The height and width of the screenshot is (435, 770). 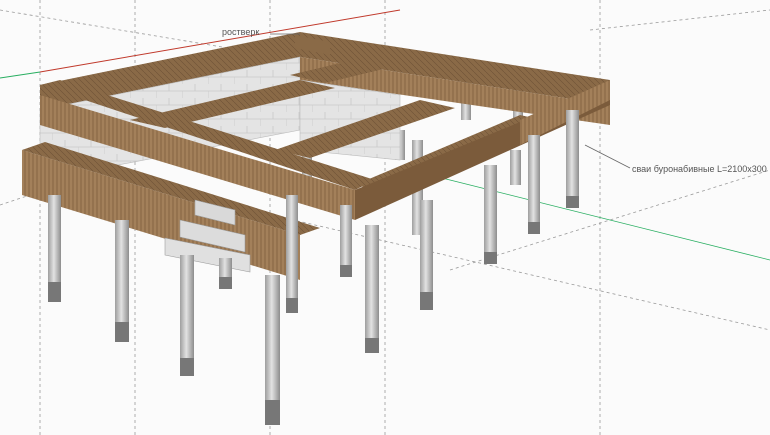 What do you see at coordinates (240, 32) in the screenshot?
I see `label-grillage: ростверк` at bounding box center [240, 32].